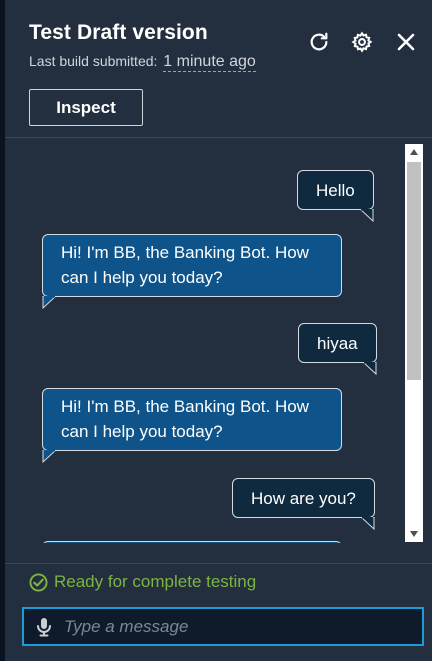 The height and width of the screenshot is (661, 432). Describe the element at coordinates (218, 563) in the screenshot. I see `footer-divider` at that location.